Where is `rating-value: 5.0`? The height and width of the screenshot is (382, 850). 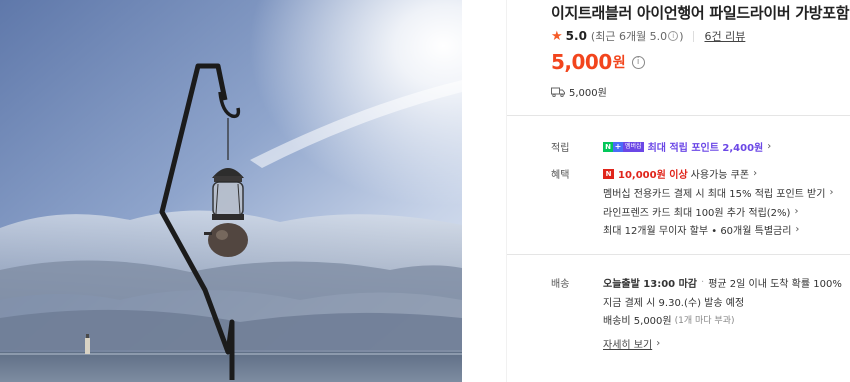 rating-value: 5.0 is located at coordinates (576, 36).